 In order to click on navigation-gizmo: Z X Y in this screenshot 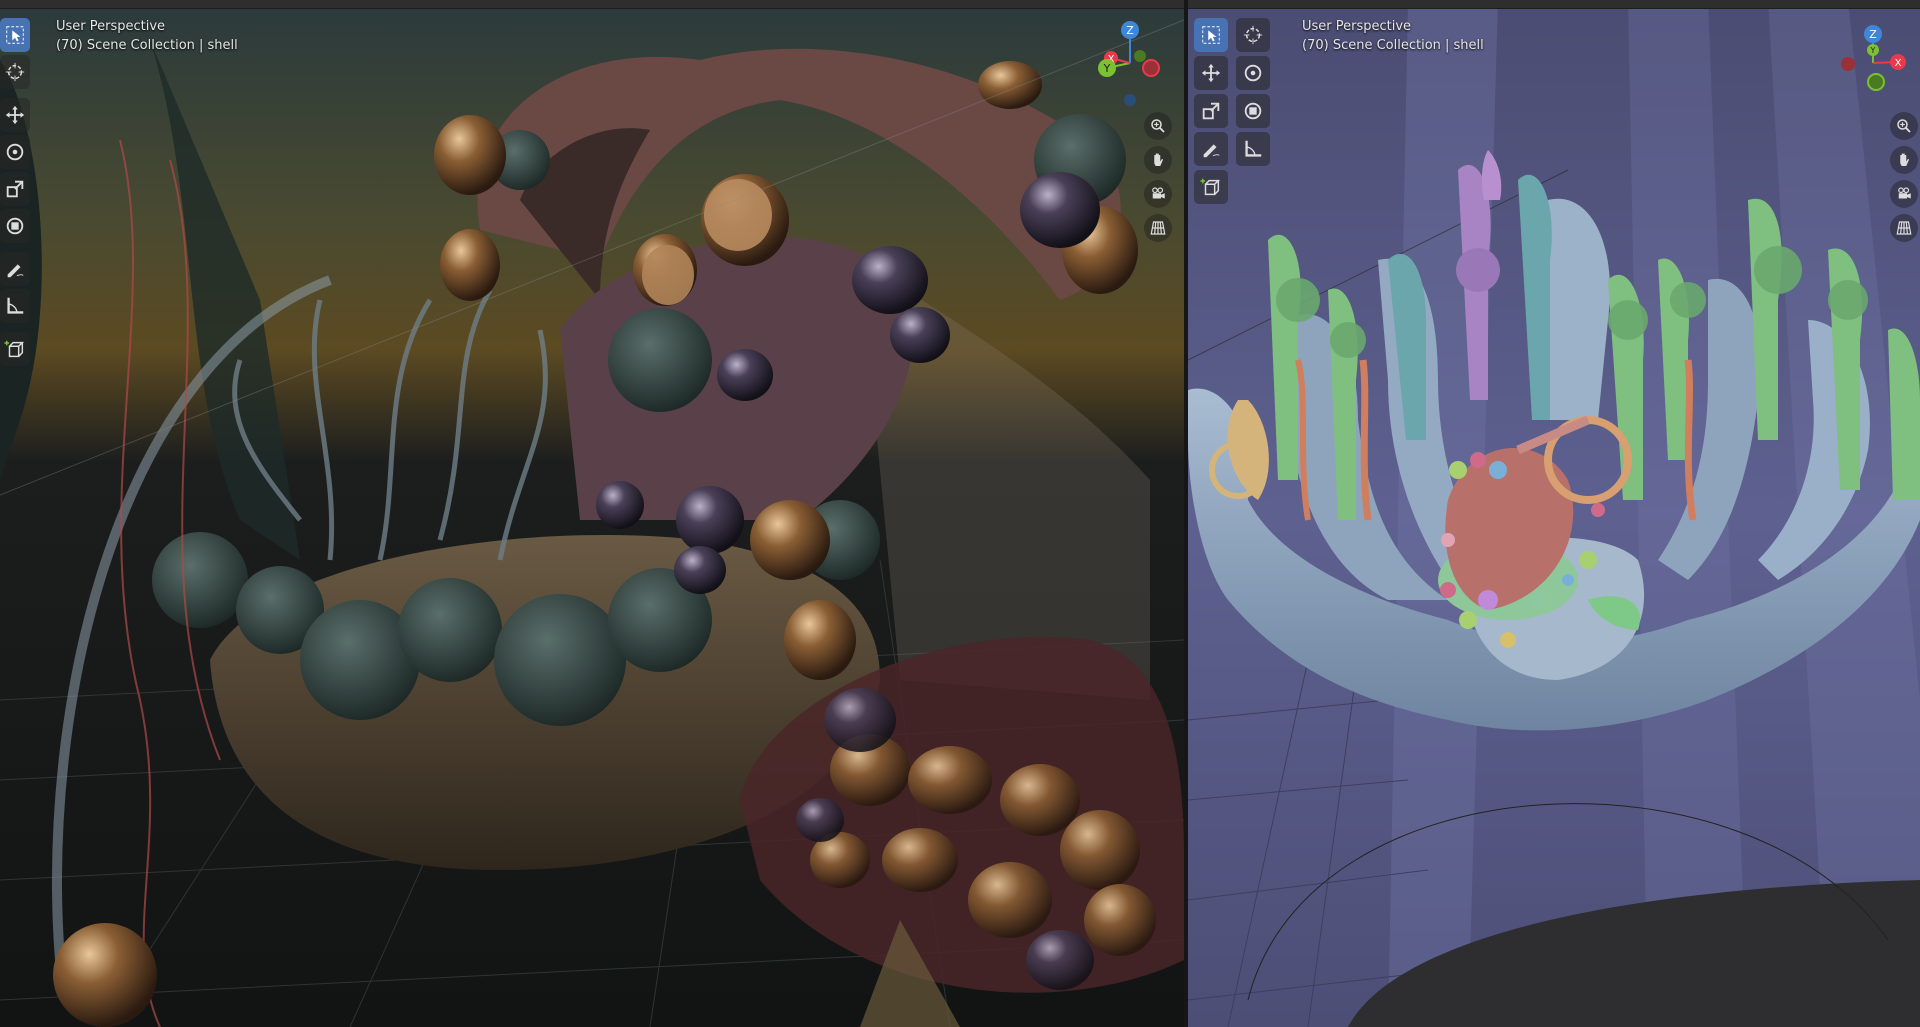, I will do `click(1130, 63)`.